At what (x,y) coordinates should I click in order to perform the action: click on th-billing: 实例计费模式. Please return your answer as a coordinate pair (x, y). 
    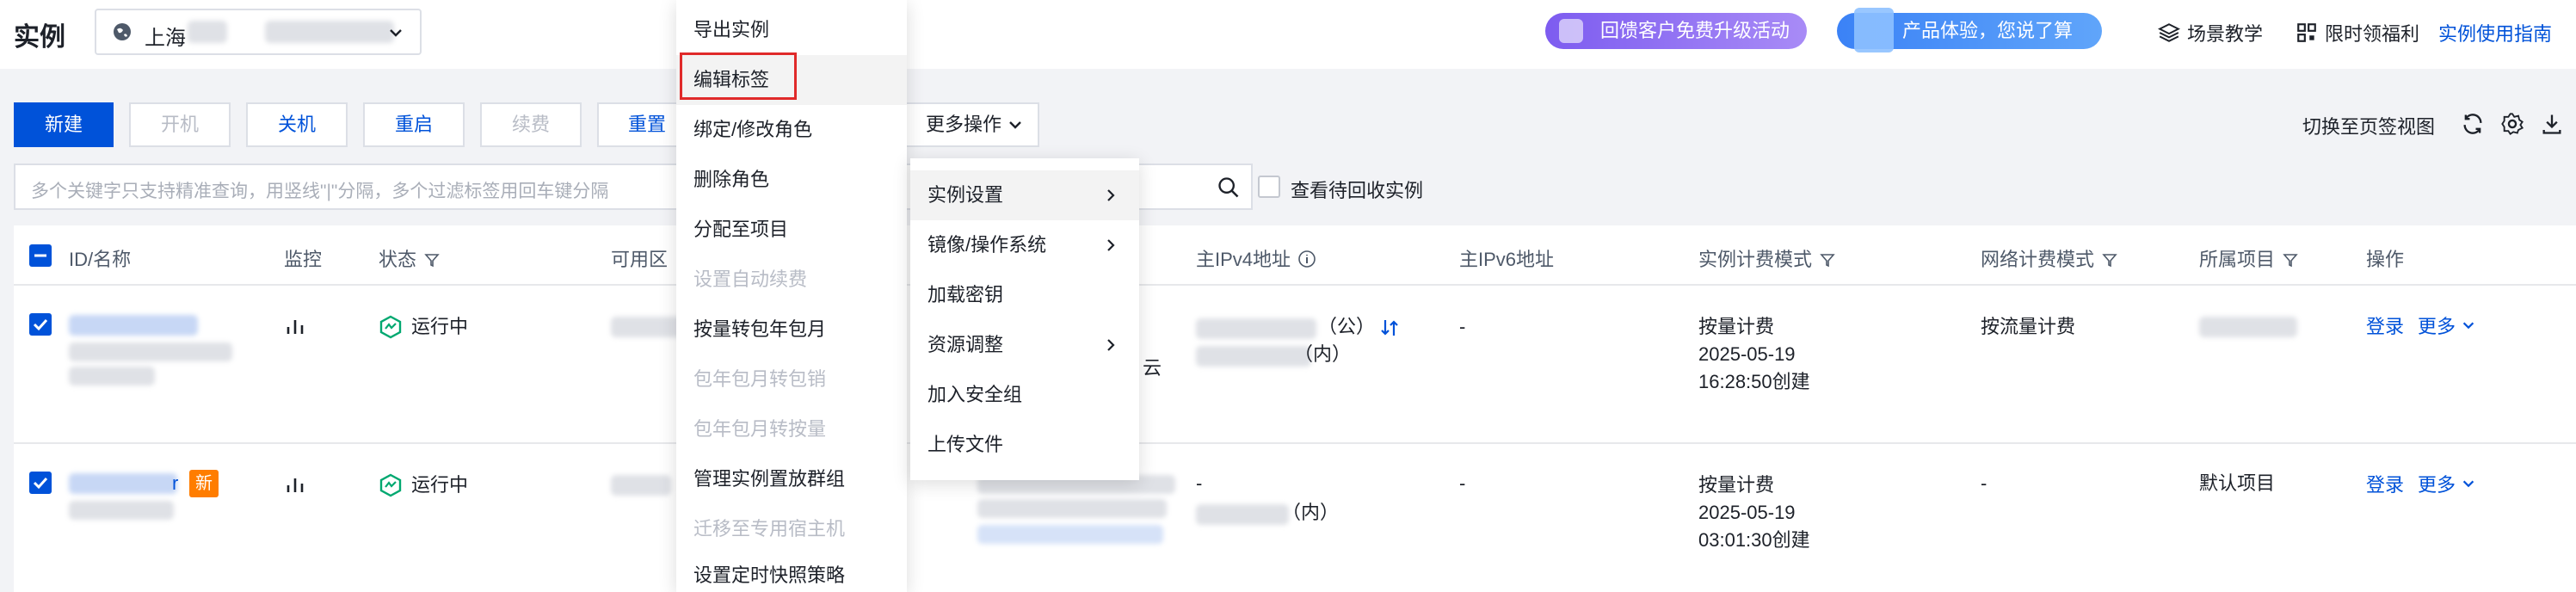
    Looking at the image, I should click on (1767, 258).